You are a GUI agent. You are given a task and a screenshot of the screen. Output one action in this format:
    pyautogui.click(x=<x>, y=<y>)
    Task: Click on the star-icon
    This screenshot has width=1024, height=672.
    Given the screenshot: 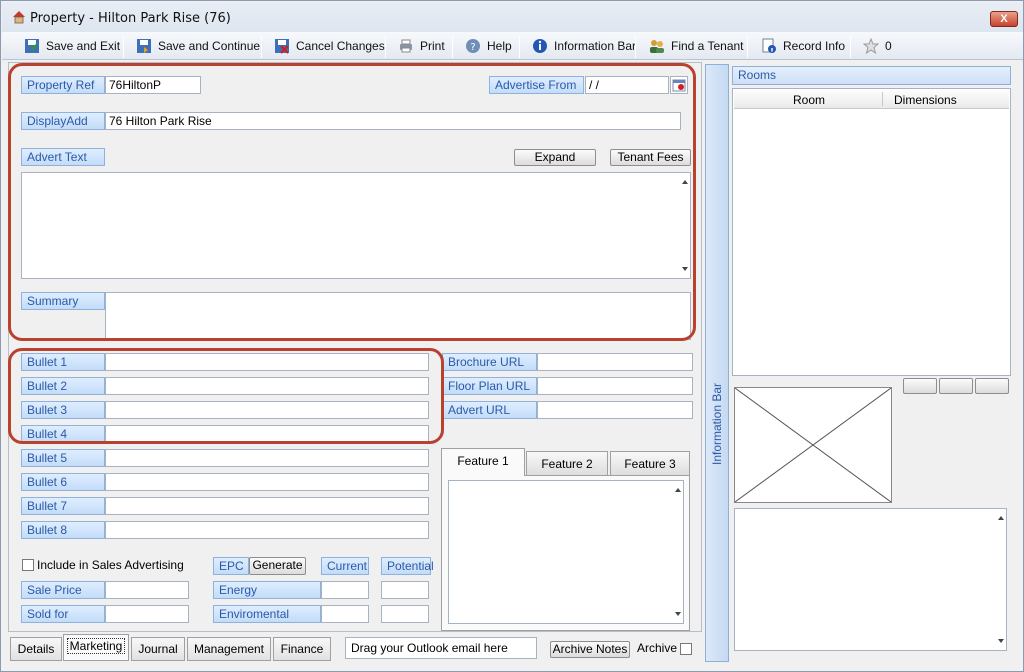 What is the action you would take?
    pyautogui.click(x=871, y=46)
    